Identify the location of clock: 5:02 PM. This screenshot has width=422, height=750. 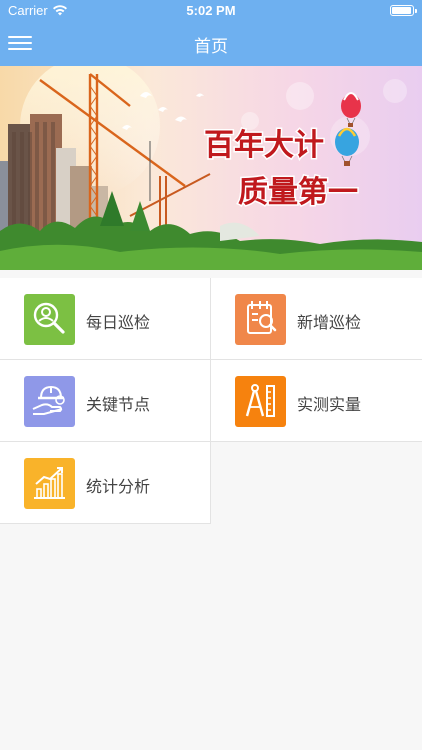
(211, 10).